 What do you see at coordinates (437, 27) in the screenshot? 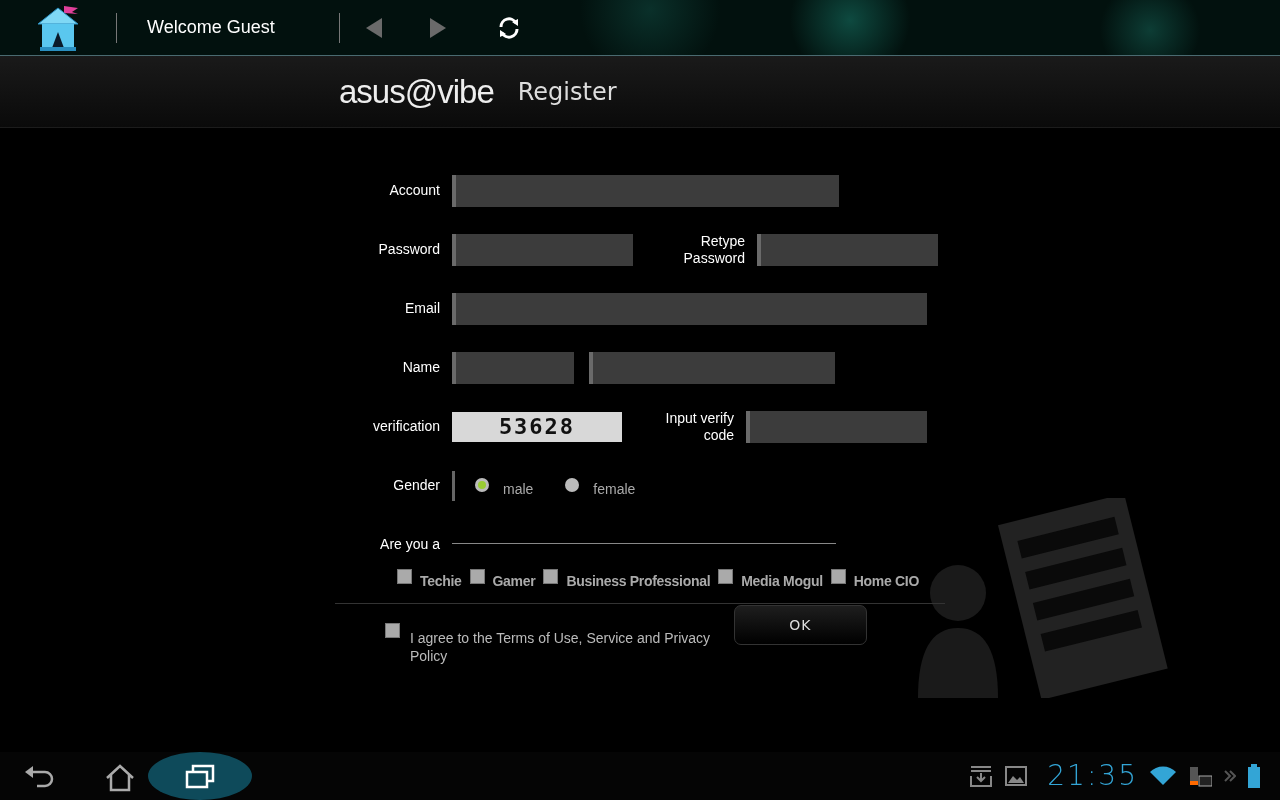
I see `forward-arrow-icon` at bounding box center [437, 27].